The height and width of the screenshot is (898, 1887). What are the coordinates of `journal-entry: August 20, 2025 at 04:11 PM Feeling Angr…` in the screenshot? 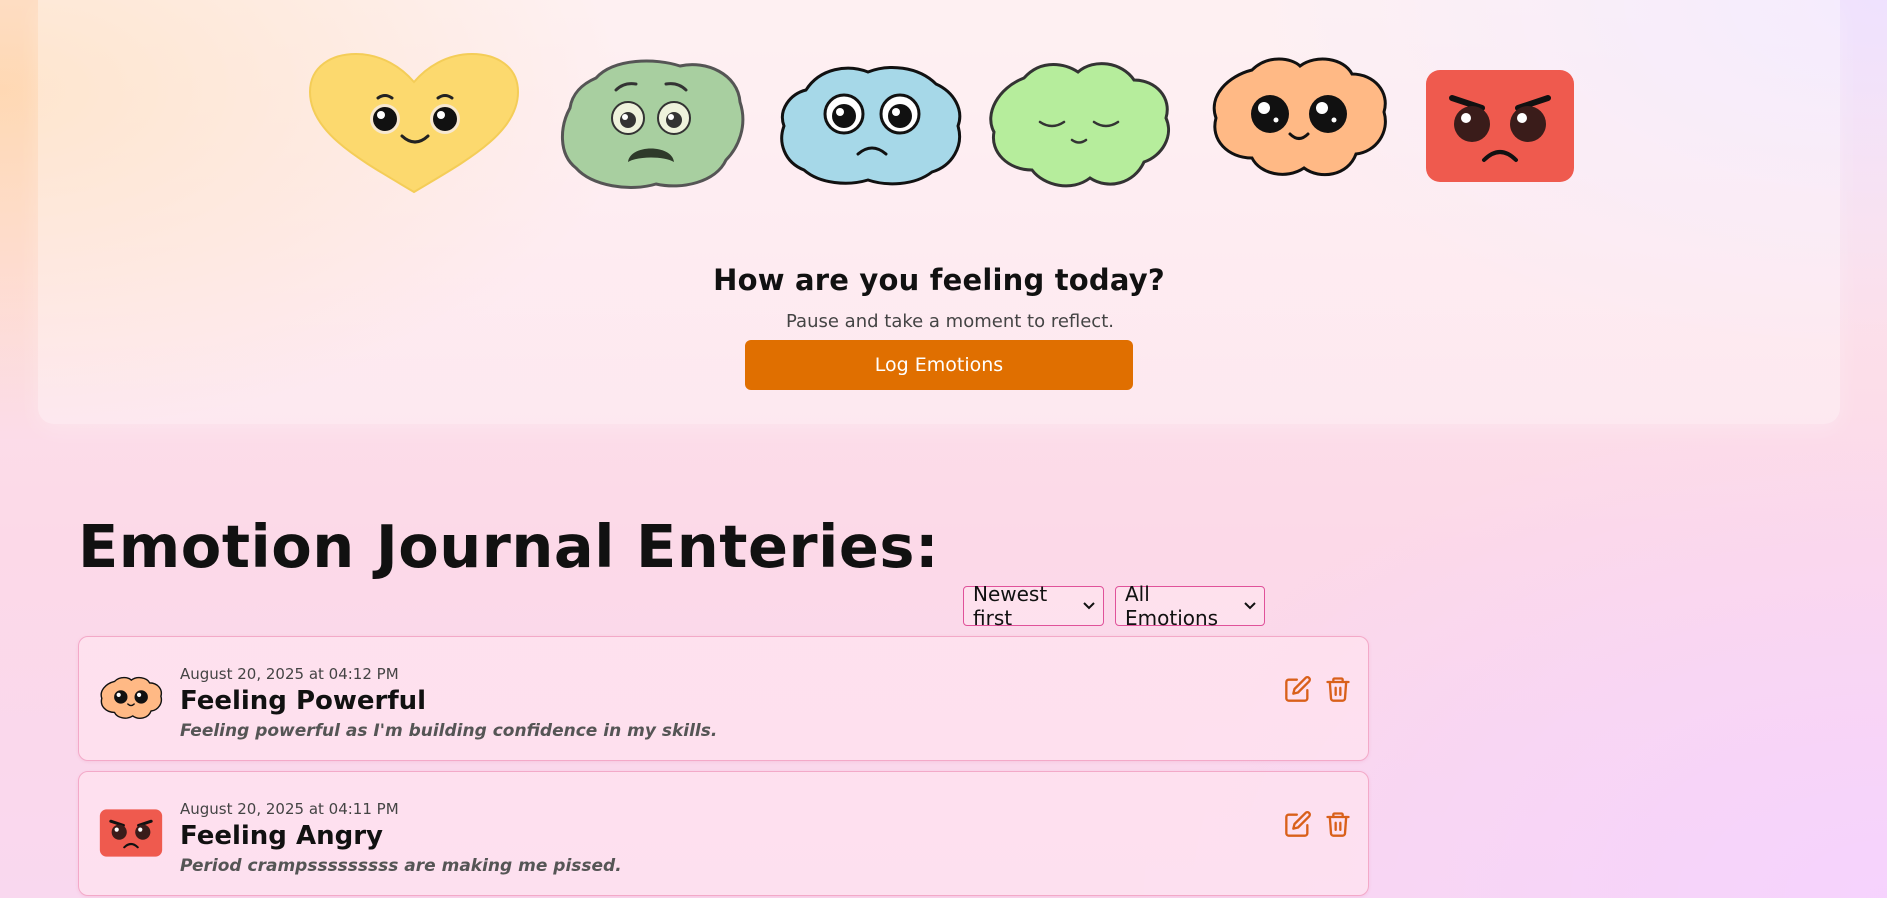 It's located at (723, 833).